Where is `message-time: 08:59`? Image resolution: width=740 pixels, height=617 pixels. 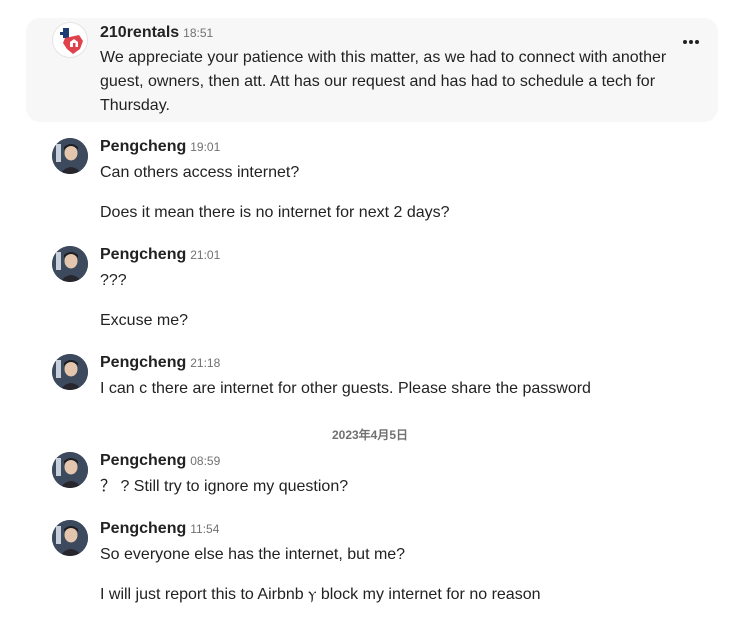 message-time: 08:59 is located at coordinates (205, 461).